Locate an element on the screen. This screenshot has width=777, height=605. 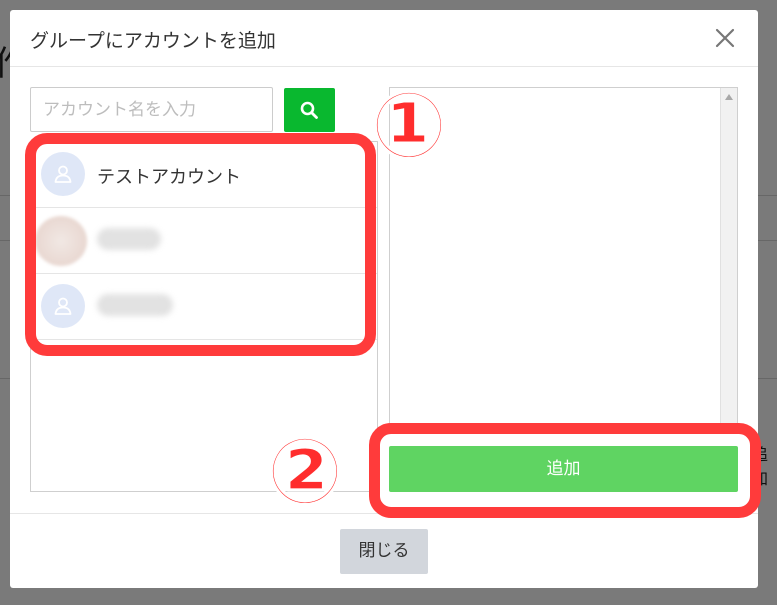
annotation-frame-add-button is located at coordinates (565, 470).